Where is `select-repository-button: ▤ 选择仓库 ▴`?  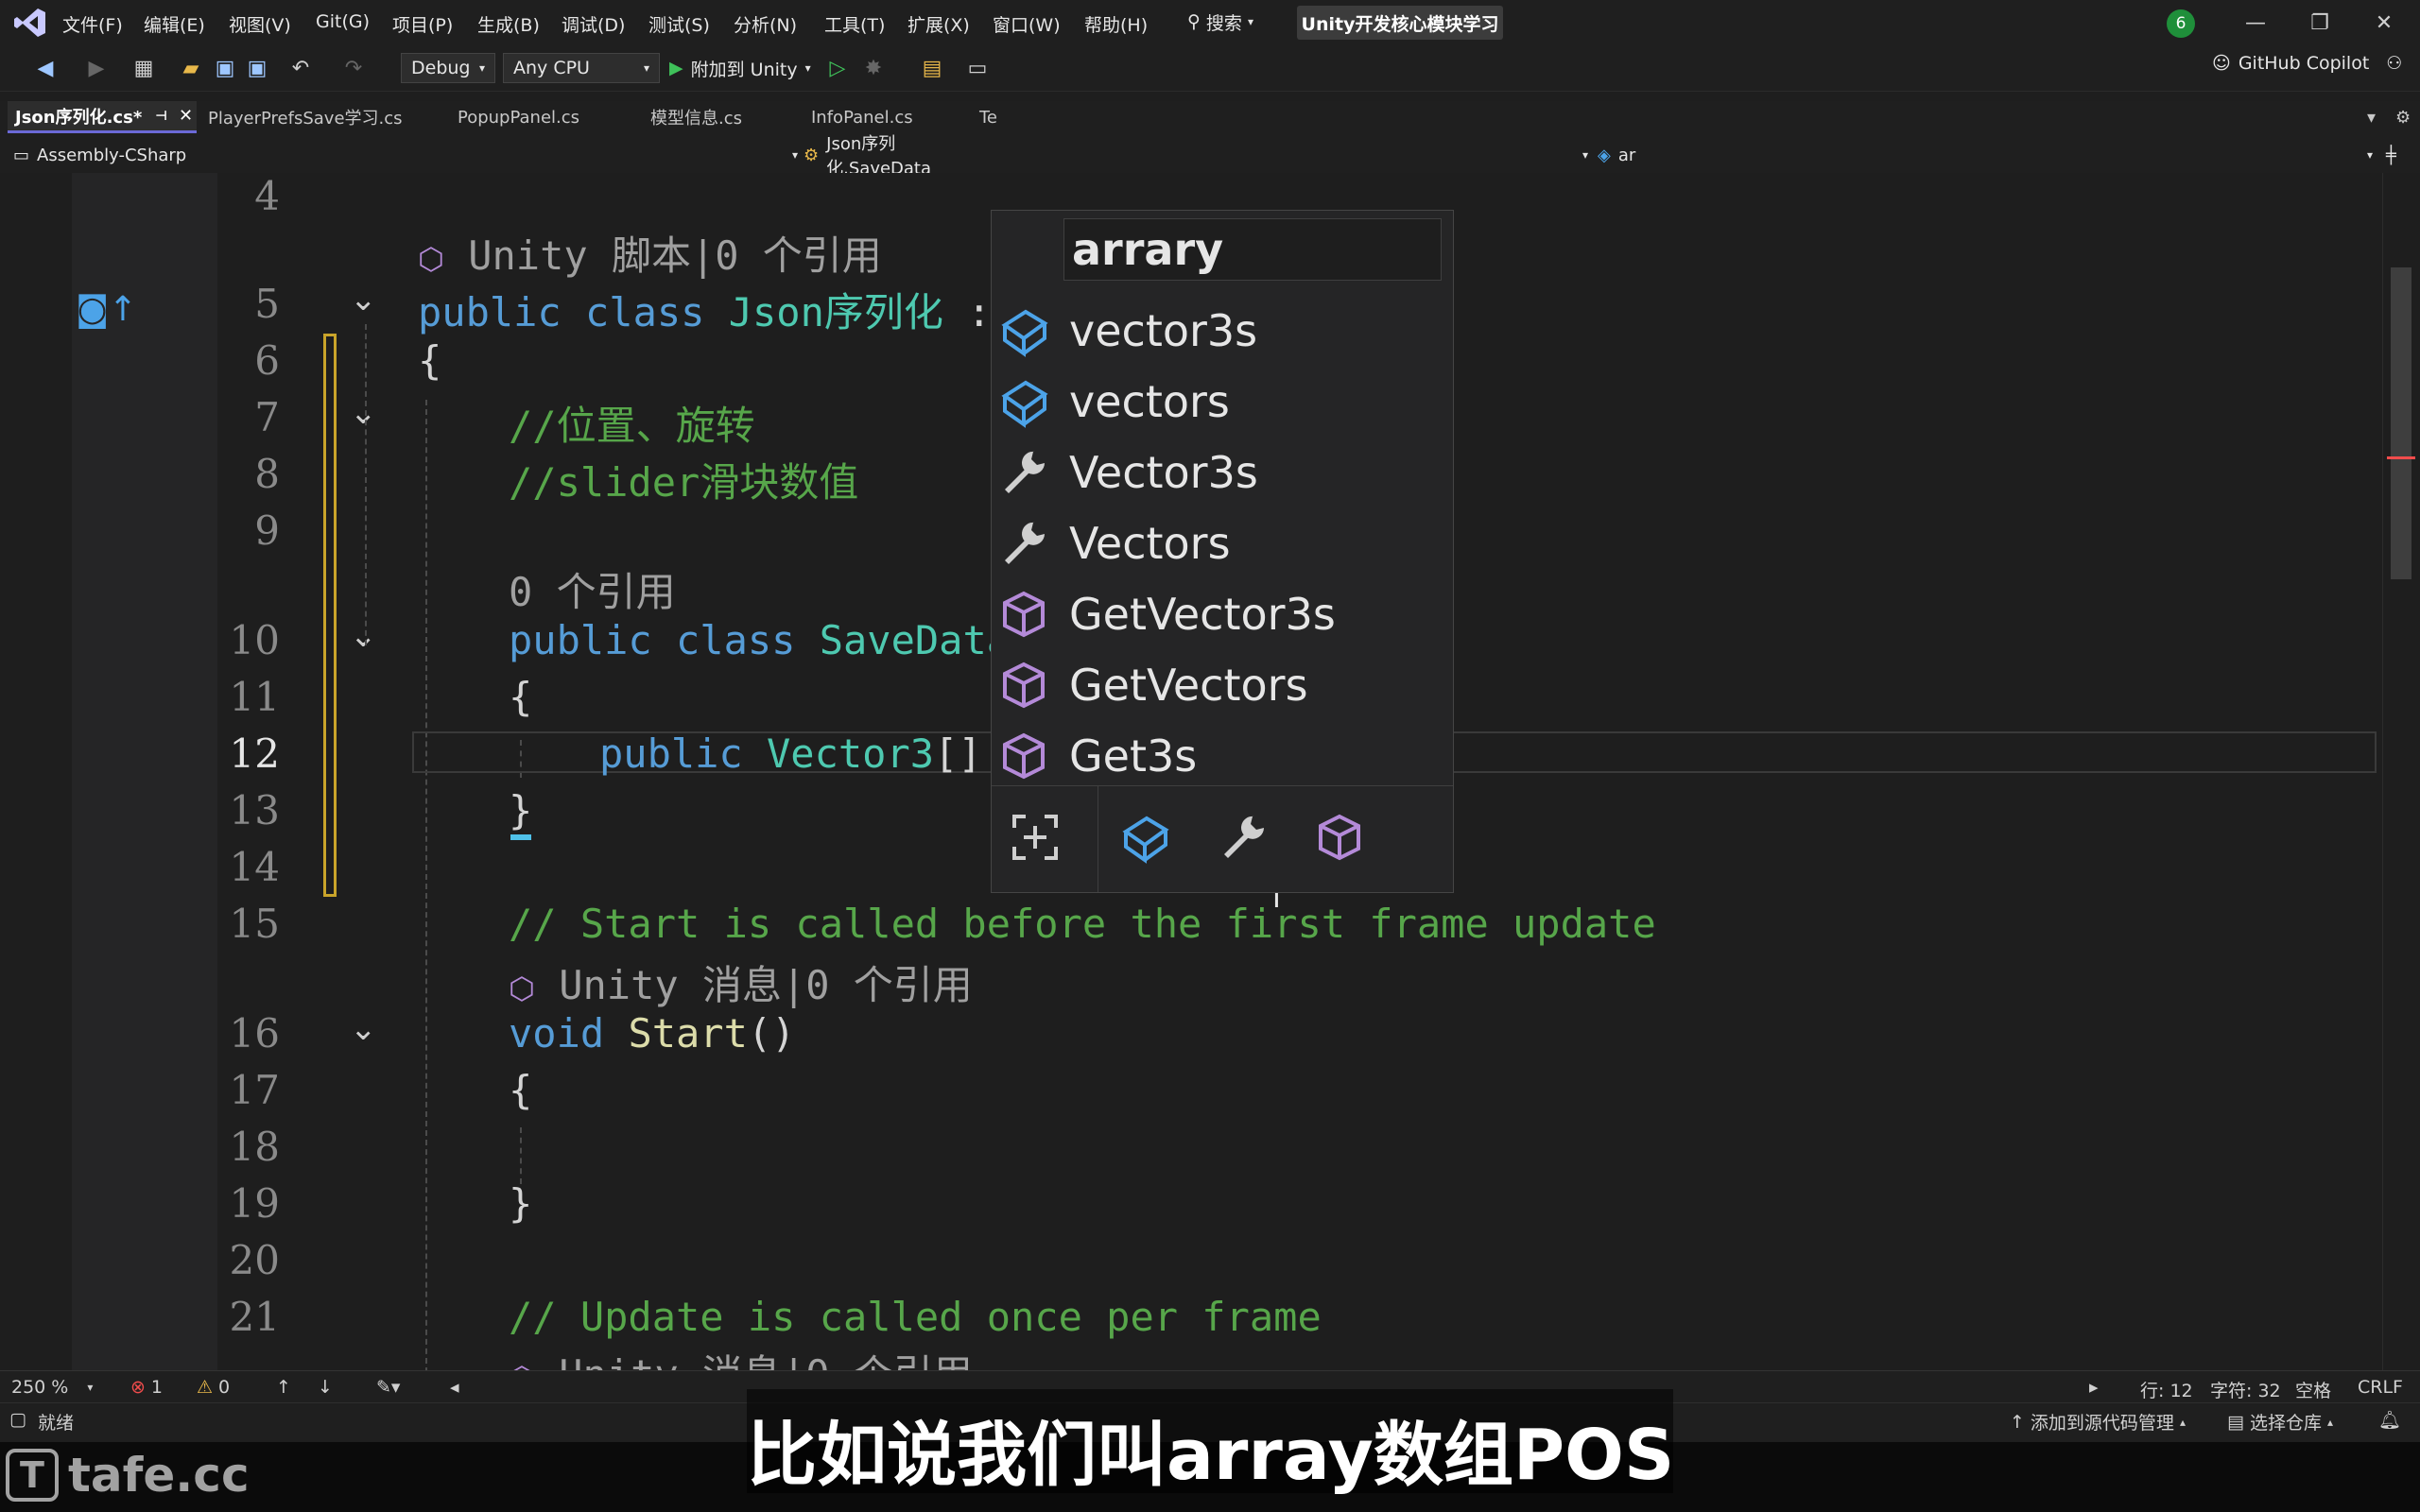
select-repository-button: ▤ 选择仓库 ▴ is located at coordinates (2280, 1422).